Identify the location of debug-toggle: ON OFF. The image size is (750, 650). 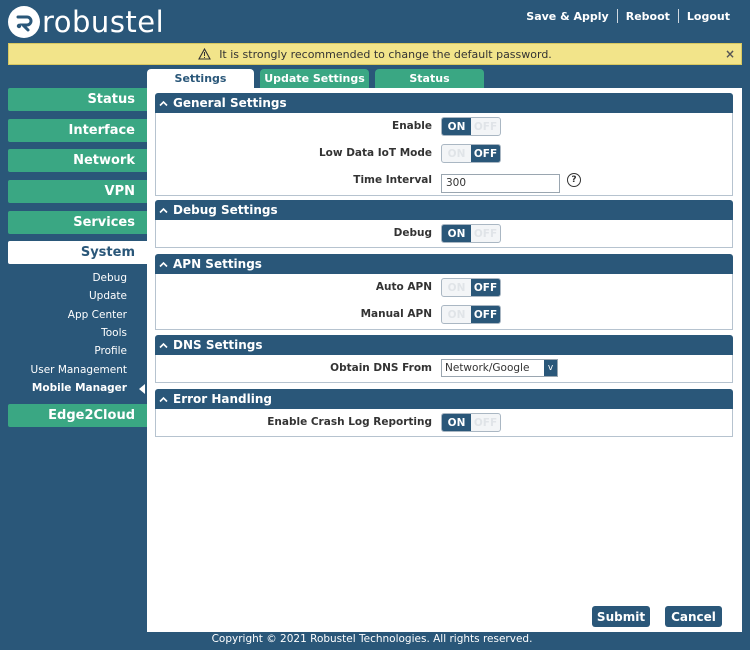
(471, 233).